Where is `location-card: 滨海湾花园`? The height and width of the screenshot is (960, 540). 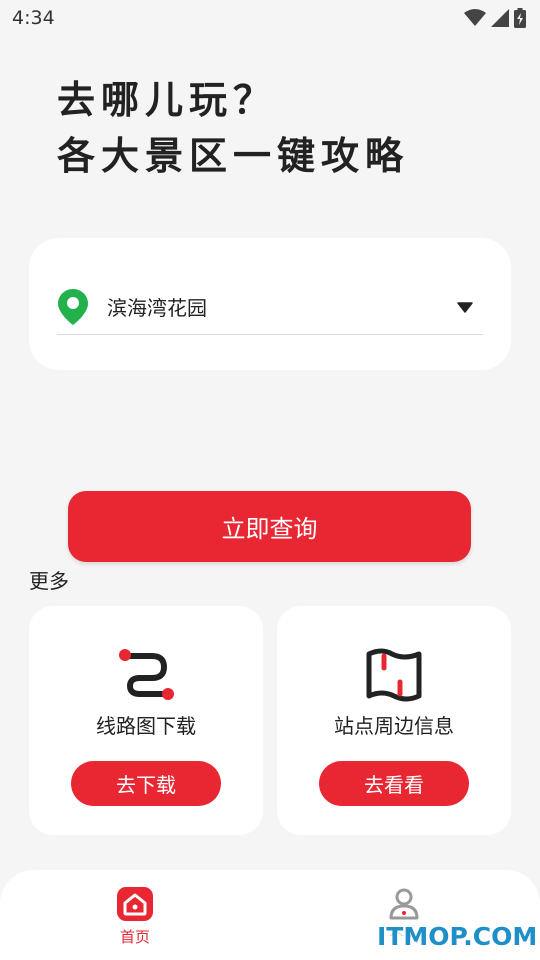 location-card: 滨海湾花园 is located at coordinates (270, 304).